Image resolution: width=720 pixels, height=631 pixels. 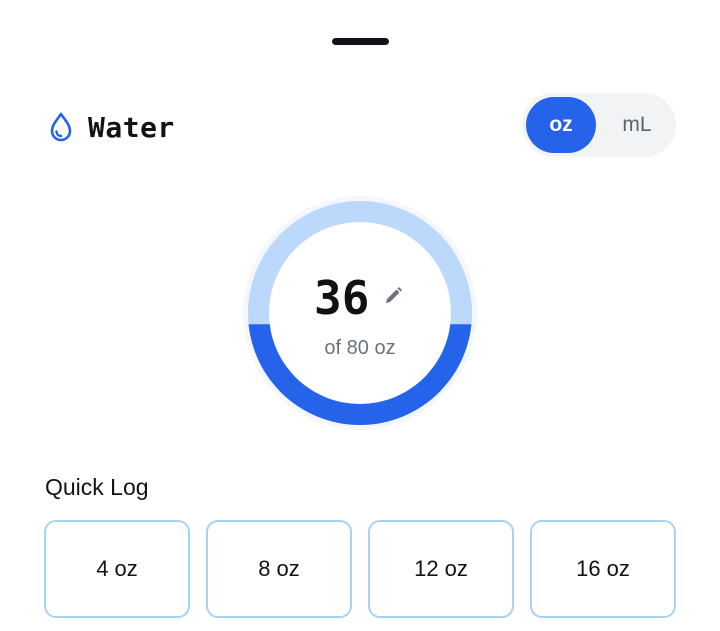 I want to click on quick-log-16oz-button: 16 oz, so click(x=603, y=569).